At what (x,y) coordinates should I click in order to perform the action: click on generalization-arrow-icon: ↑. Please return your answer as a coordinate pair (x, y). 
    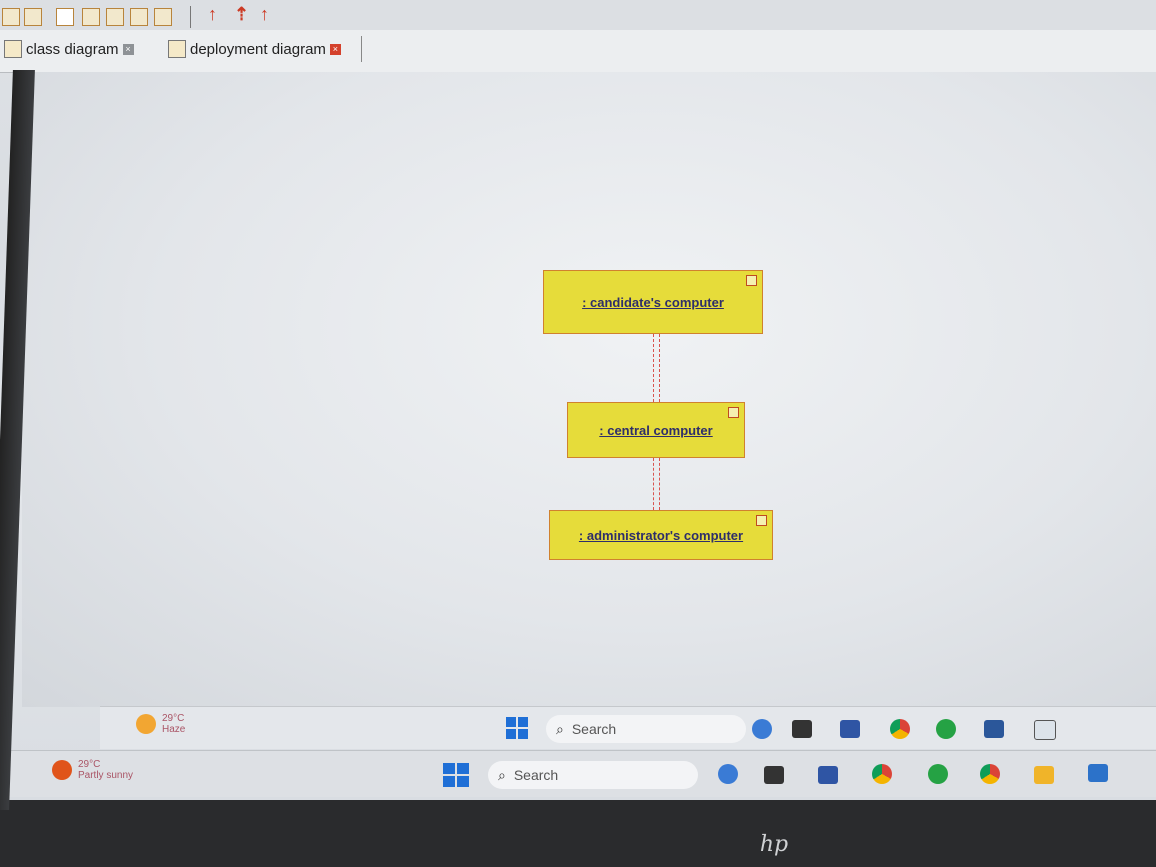
    Looking at the image, I should click on (264, 14).